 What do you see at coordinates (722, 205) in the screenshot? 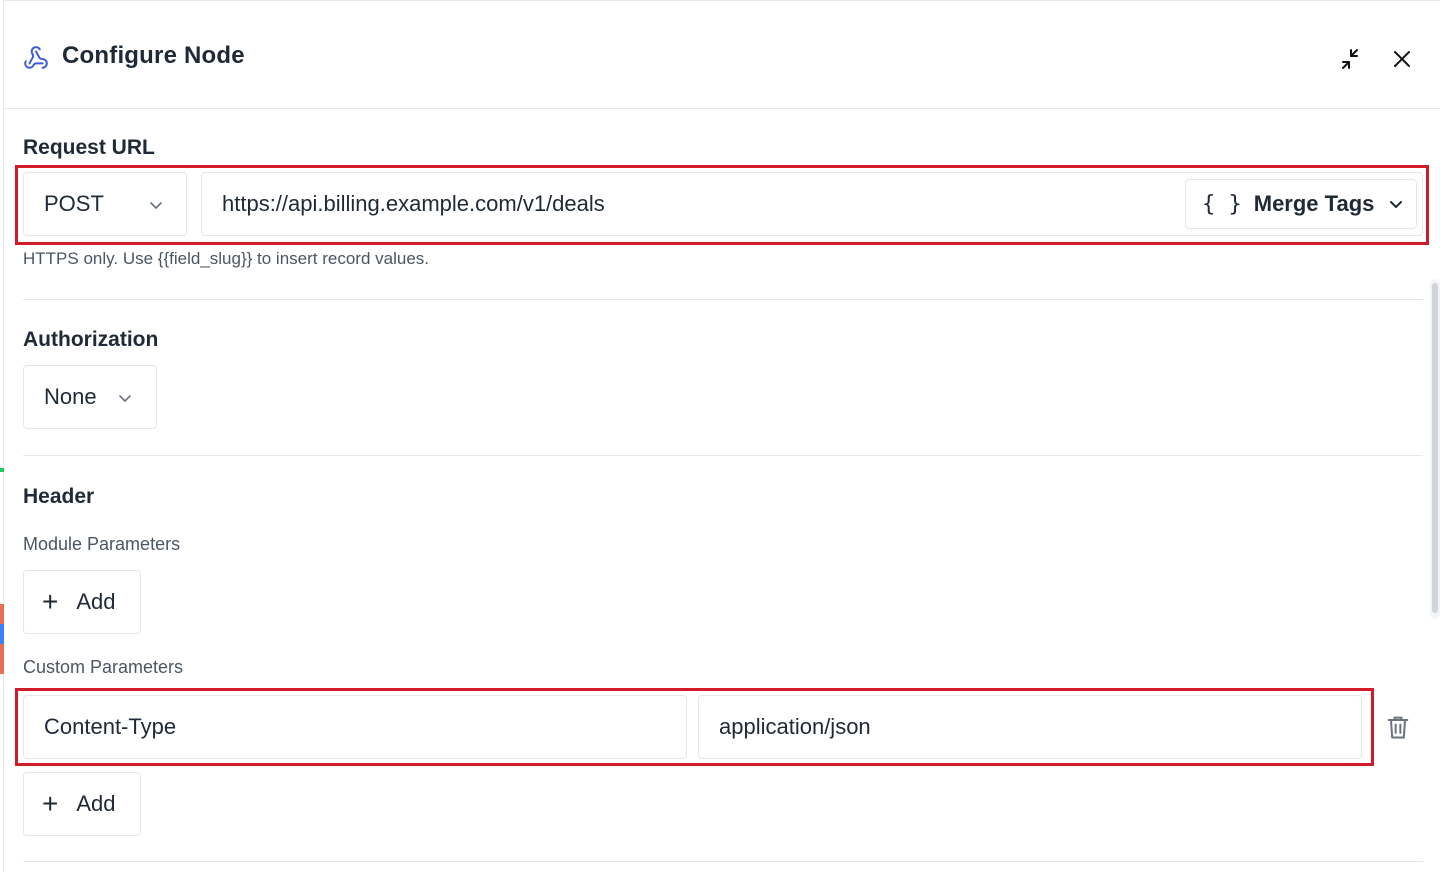
I see `url-row-highlight` at bounding box center [722, 205].